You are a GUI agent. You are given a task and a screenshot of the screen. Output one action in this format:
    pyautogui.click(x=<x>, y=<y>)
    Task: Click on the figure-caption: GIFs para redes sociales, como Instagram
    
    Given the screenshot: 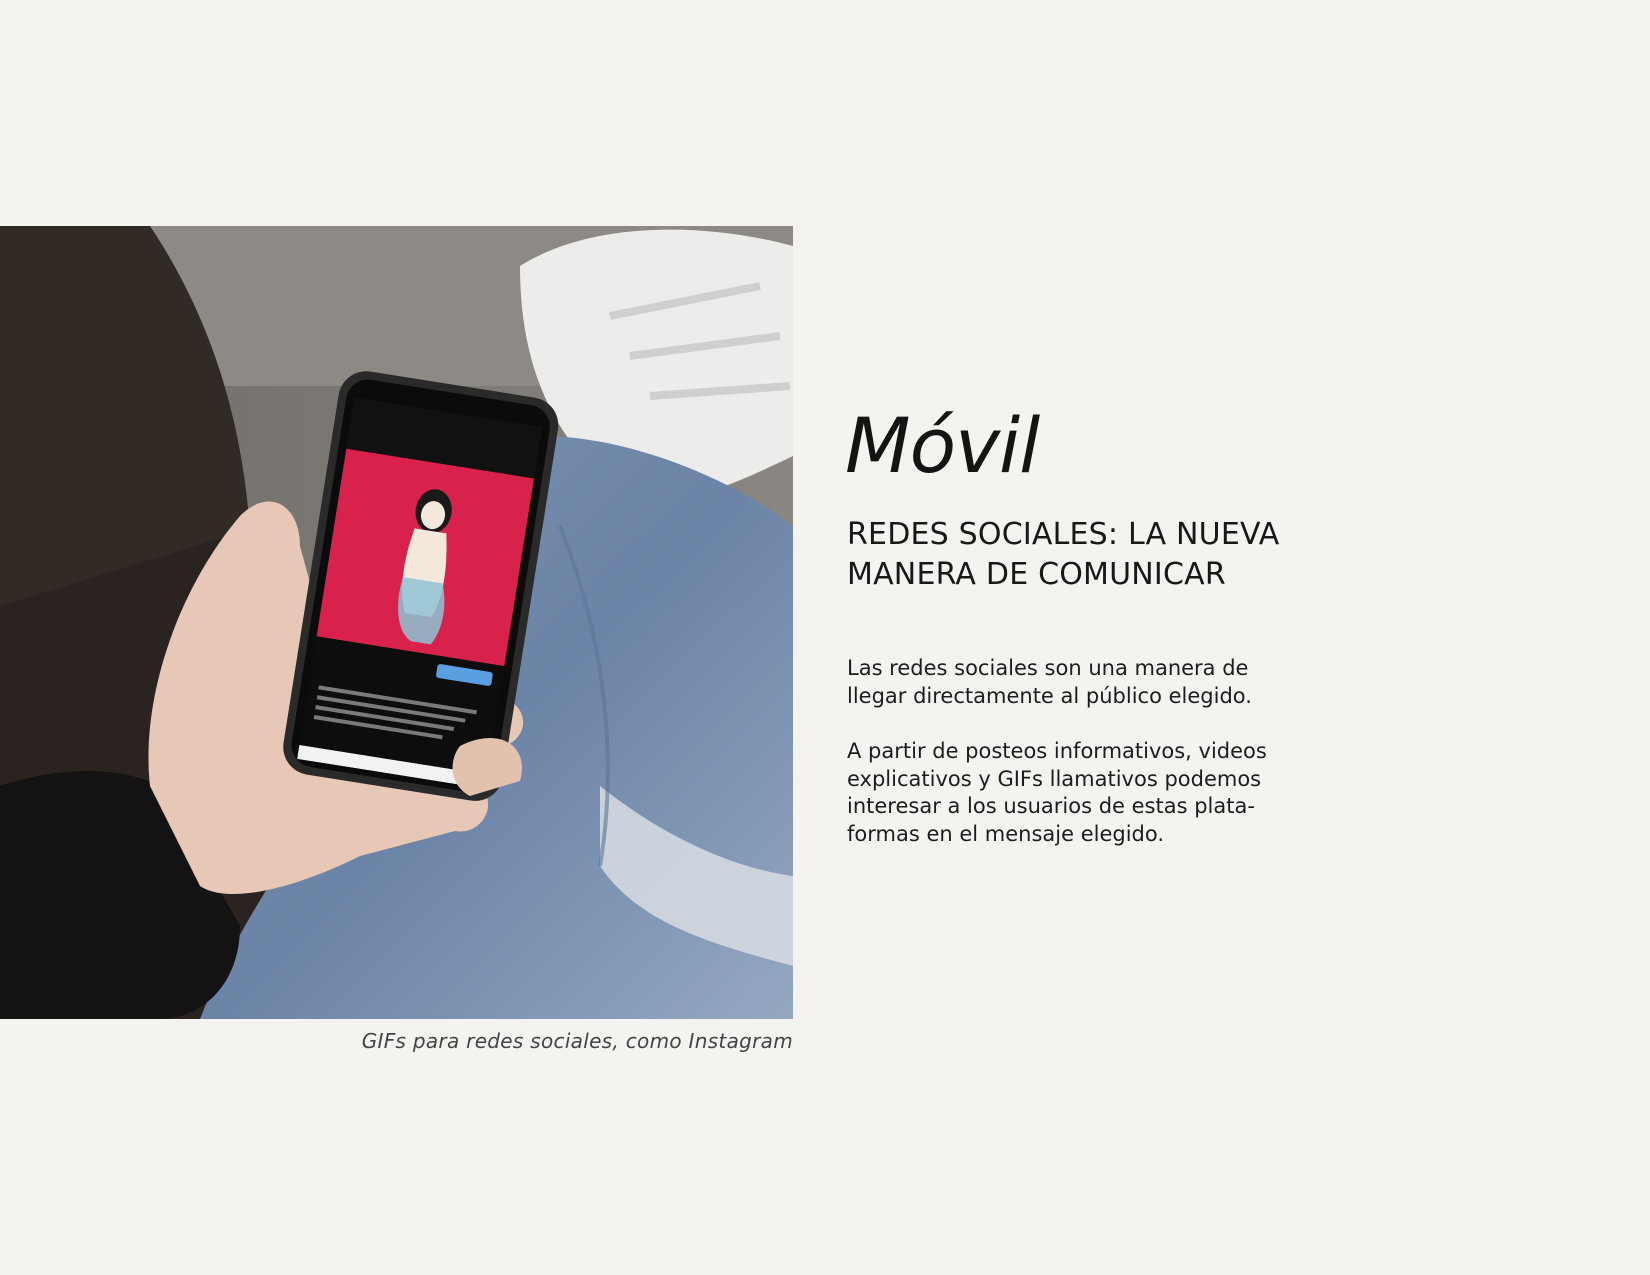 What is the action you would take?
    pyautogui.click(x=577, y=1041)
    